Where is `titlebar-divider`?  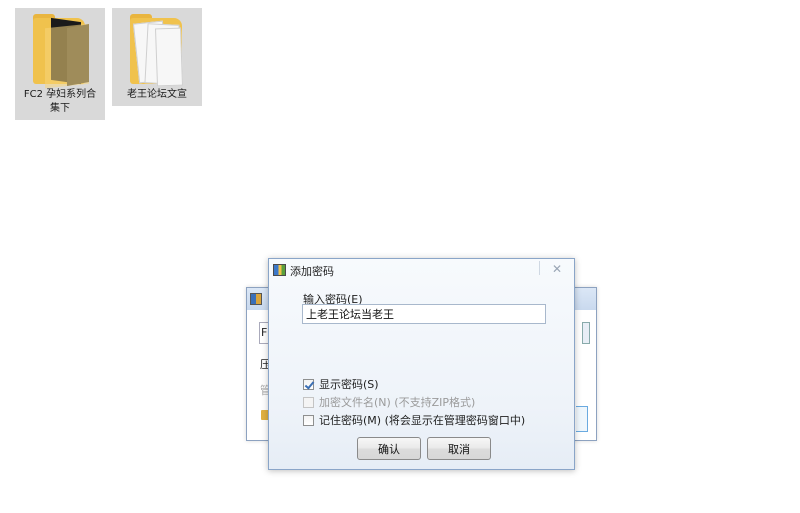 titlebar-divider is located at coordinates (539, 268).